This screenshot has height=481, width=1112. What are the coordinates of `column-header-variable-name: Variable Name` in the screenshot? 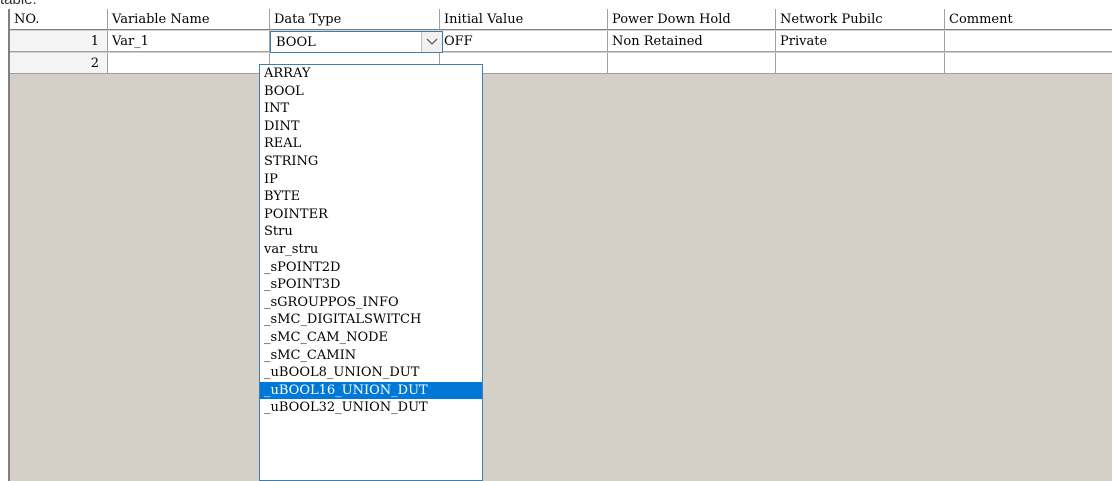 It's located at (189, 19).